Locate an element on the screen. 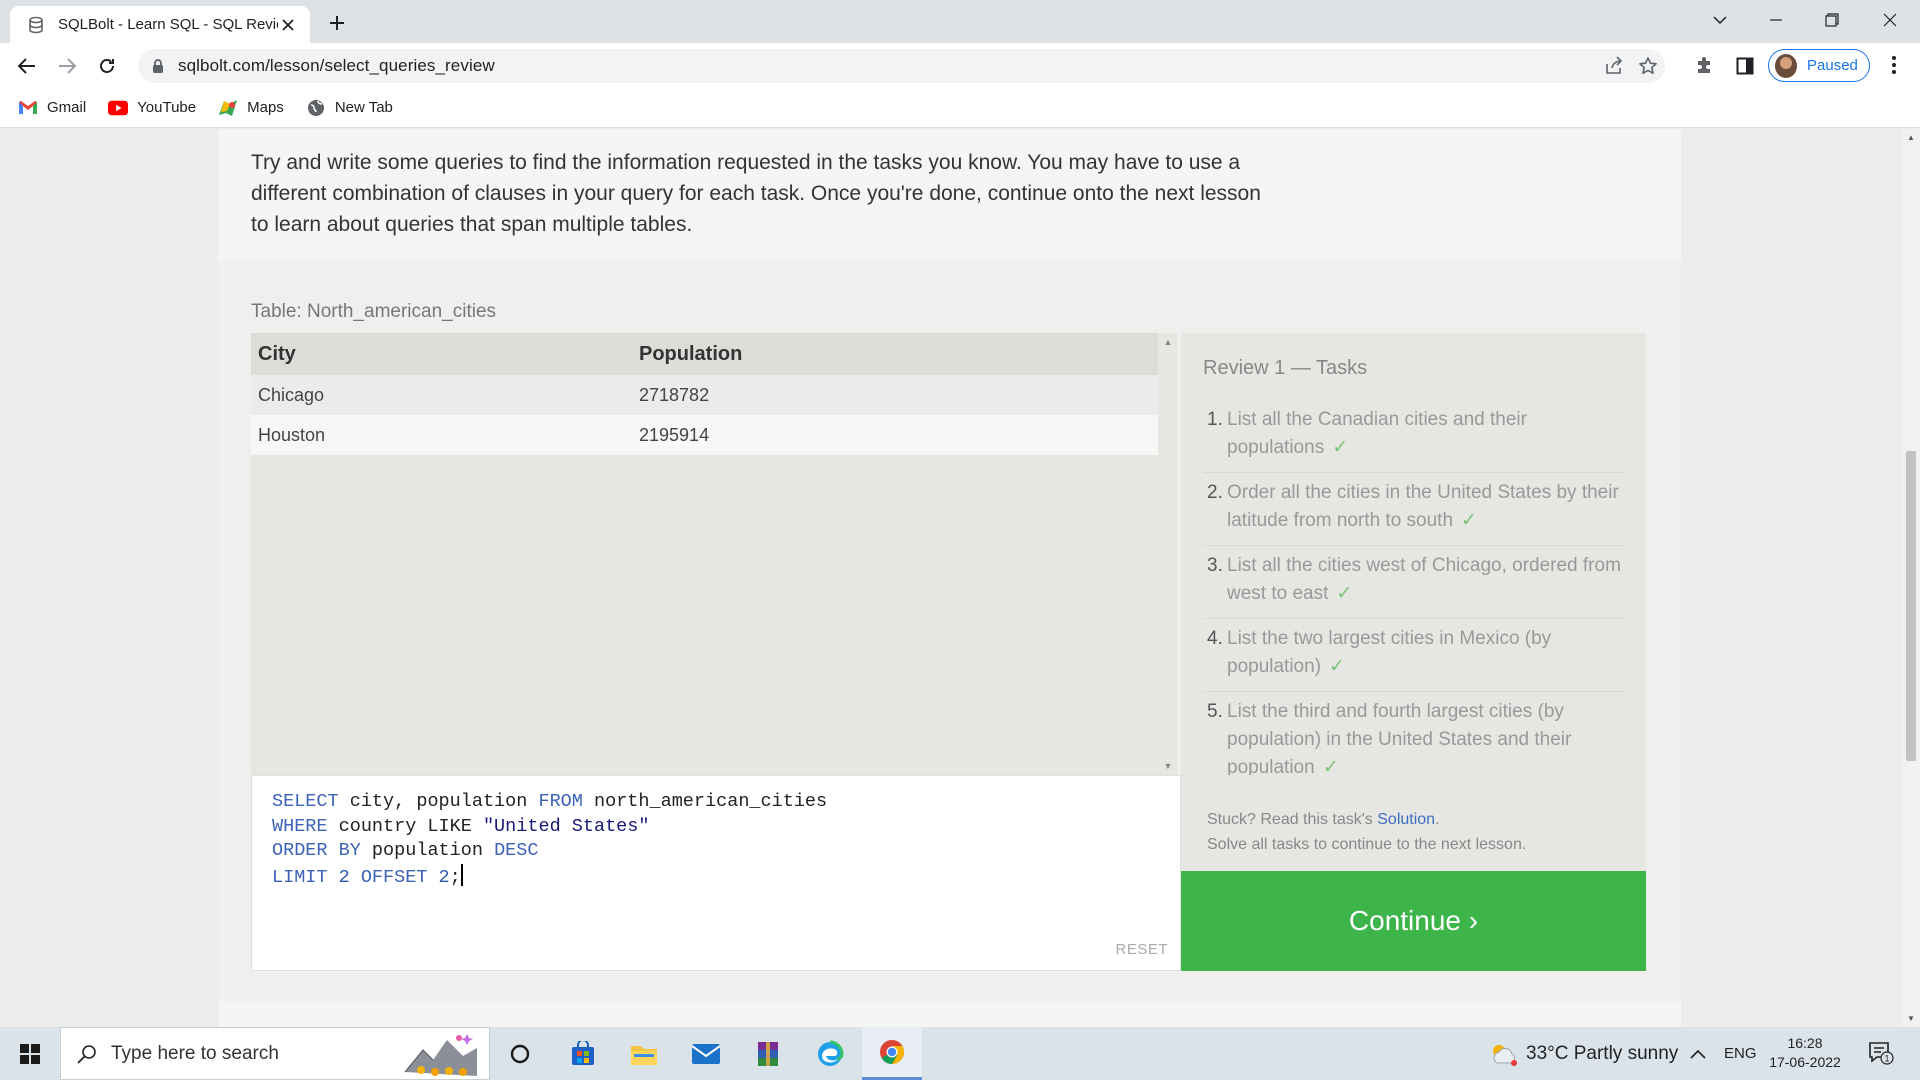  tasks-title: Review 1 — Tasks is located at coordinates (1285, 368).